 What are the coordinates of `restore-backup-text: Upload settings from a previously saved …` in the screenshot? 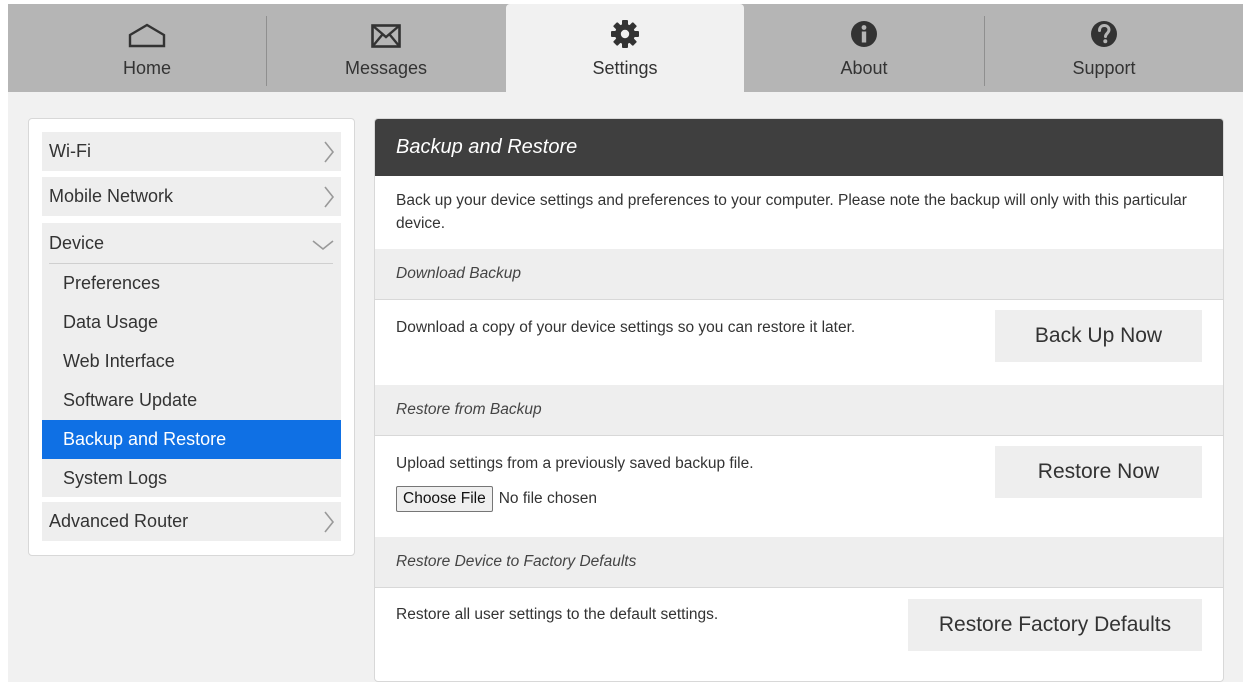 It's located at (575, 463).